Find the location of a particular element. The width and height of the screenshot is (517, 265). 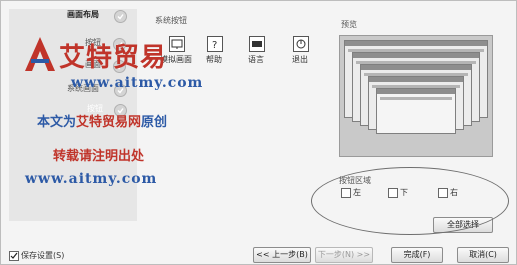

language-label: 语言 is located at coordinates (256, 59).